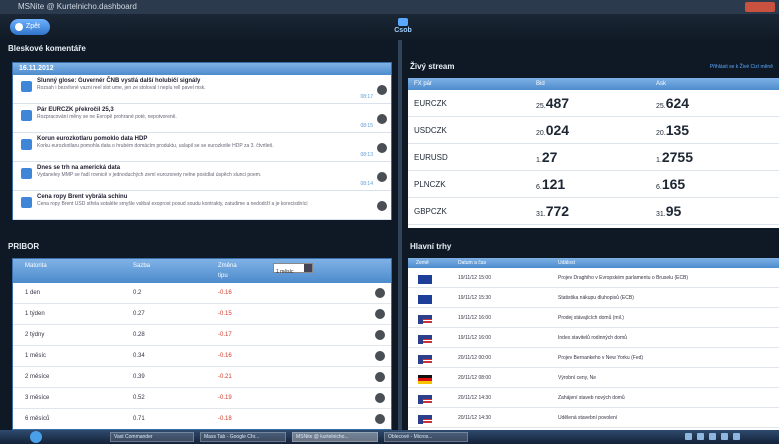 This screenshot has height=444, width=779. What do you see at coordinates (472, 263) in the screenshot?
I see `col-datetime: Datum a čas` at bounding box center [472, 263].